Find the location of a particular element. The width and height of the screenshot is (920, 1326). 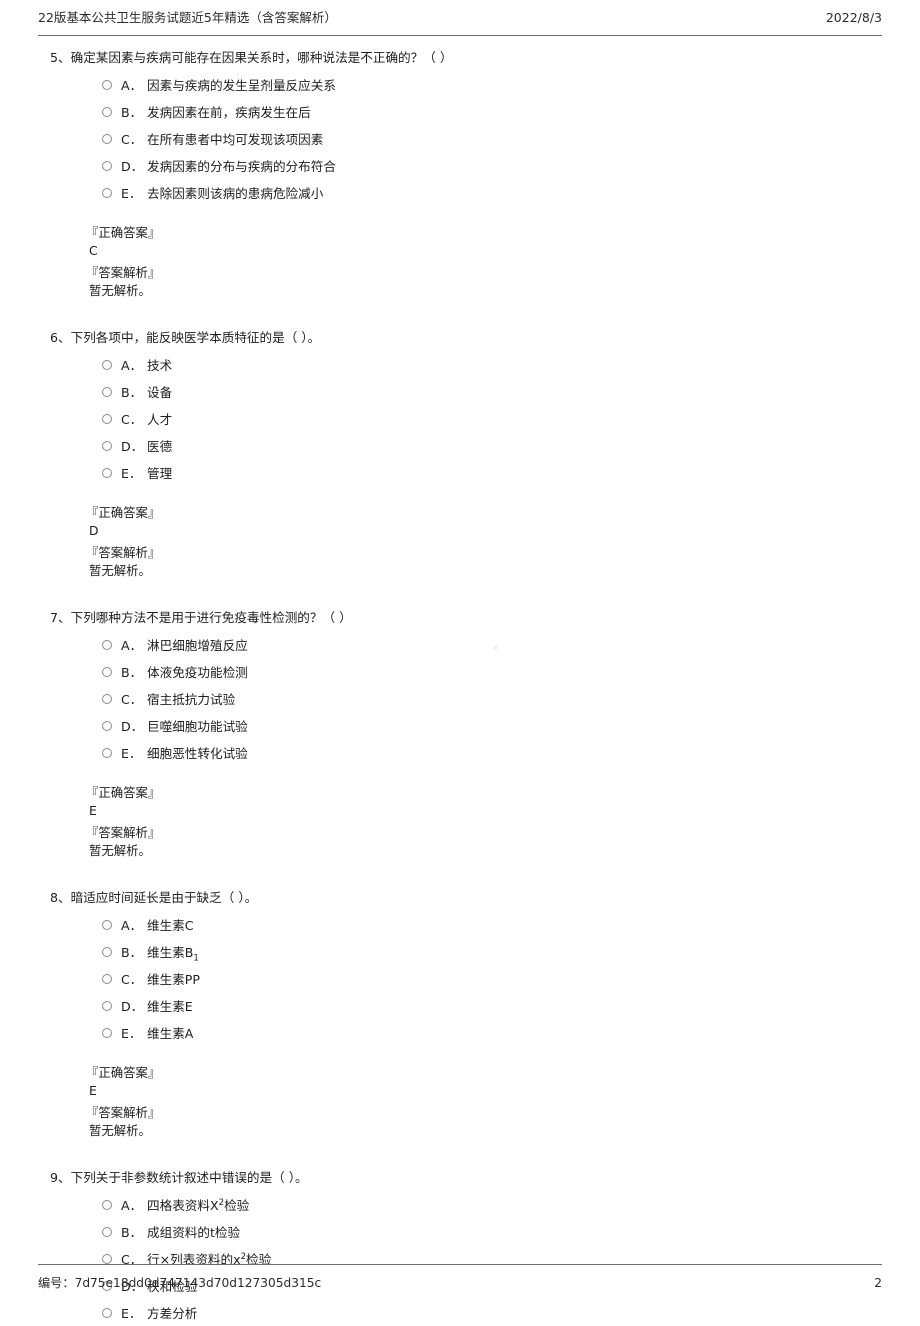

option-text: 细胞恶性转化试验 is located at coordinates (197, 752).